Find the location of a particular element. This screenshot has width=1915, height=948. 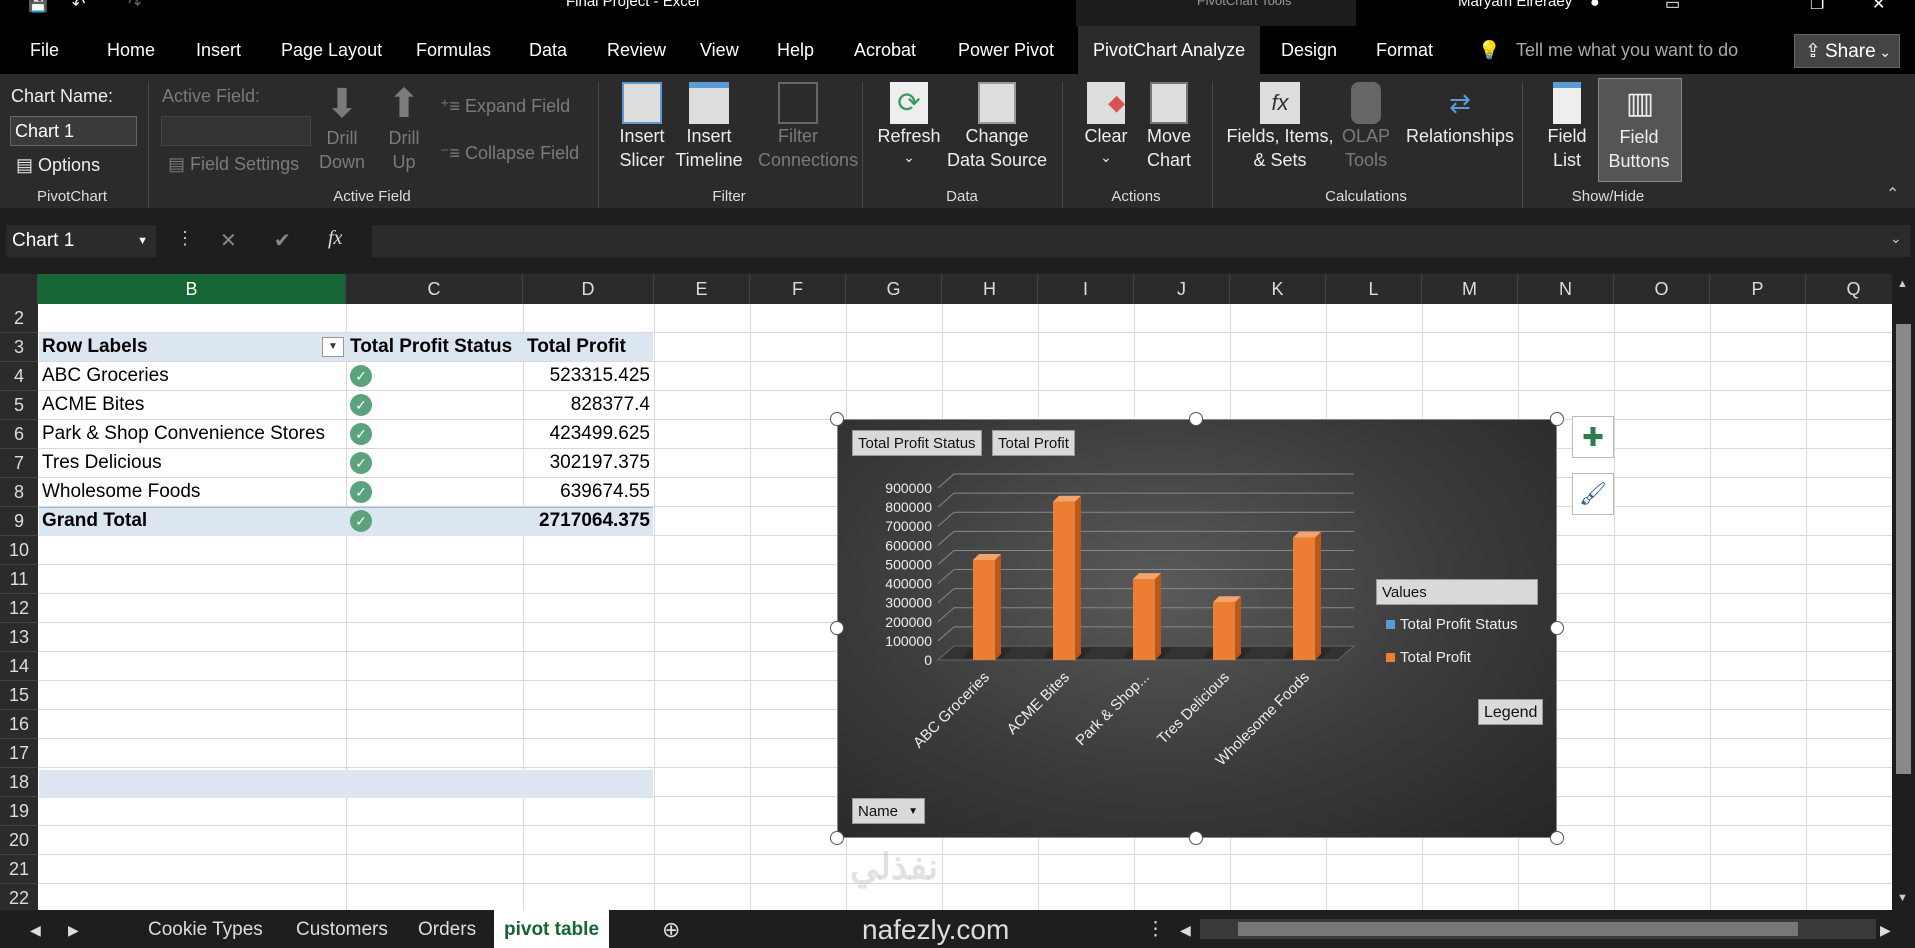

row-header: 8 is located at coordinates (19, 492).